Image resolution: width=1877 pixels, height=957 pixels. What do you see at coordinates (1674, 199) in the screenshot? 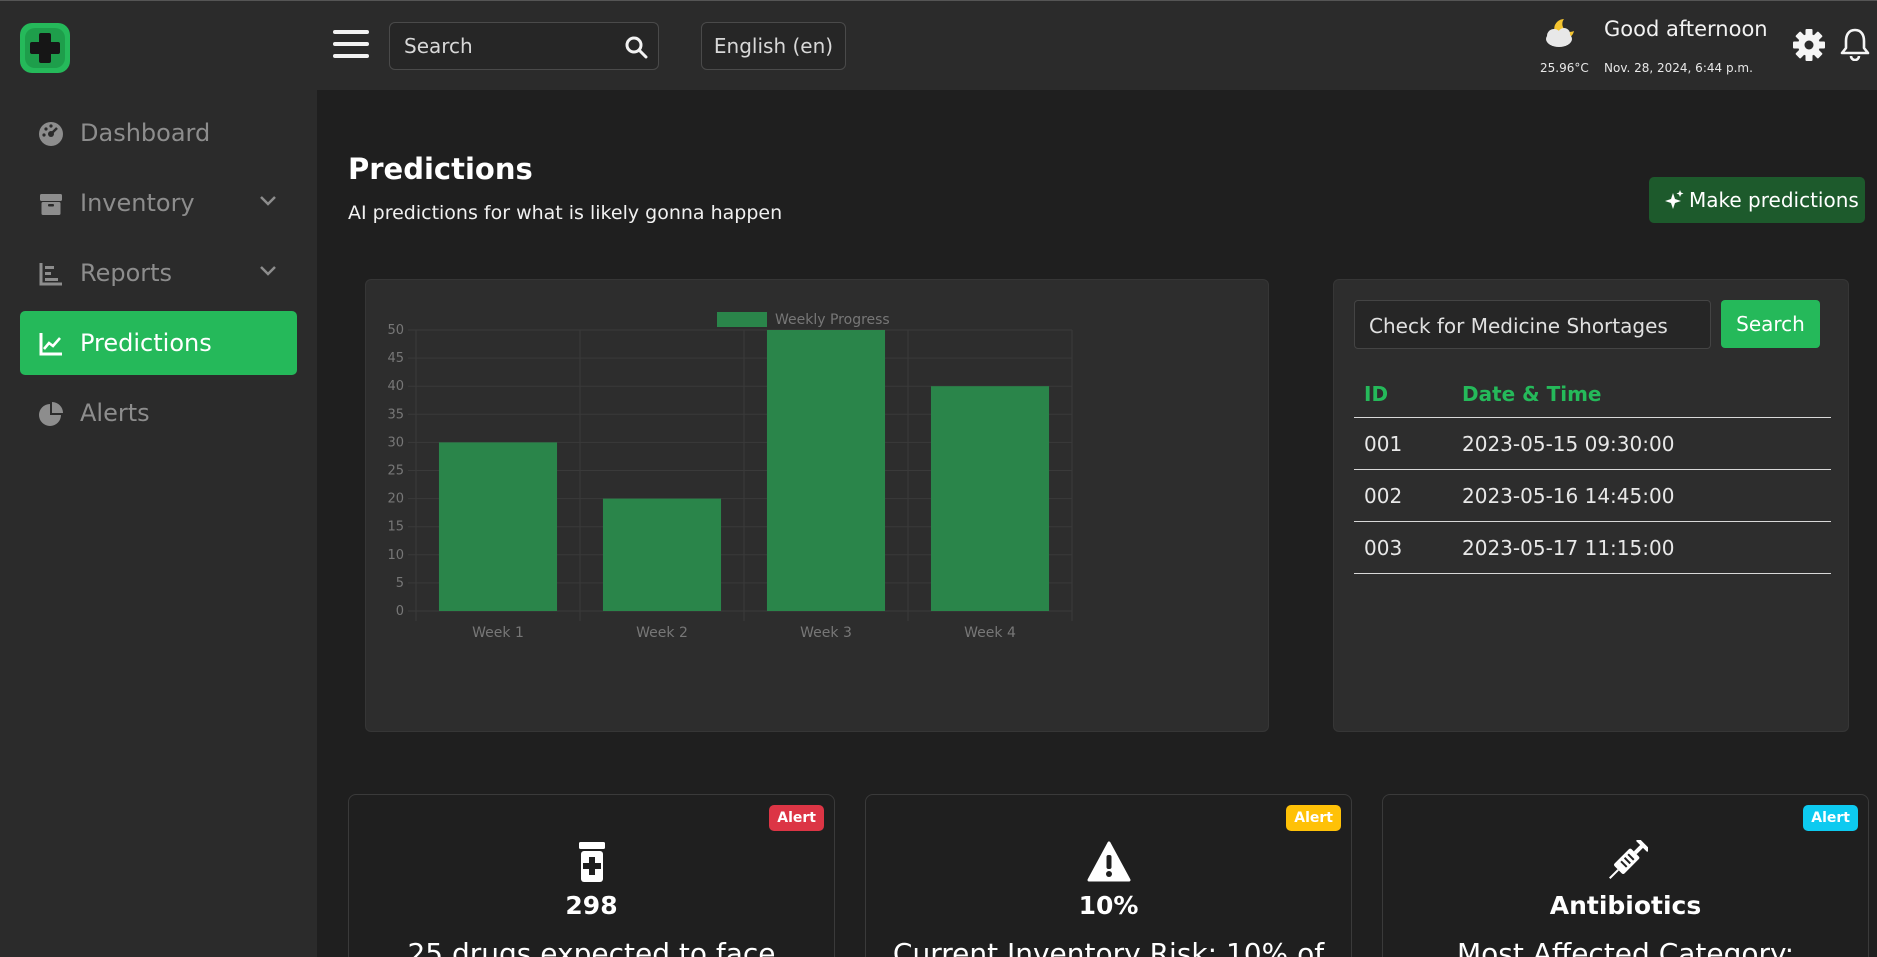
I see `sparkles-icon` at bounding box center [1674, 199].